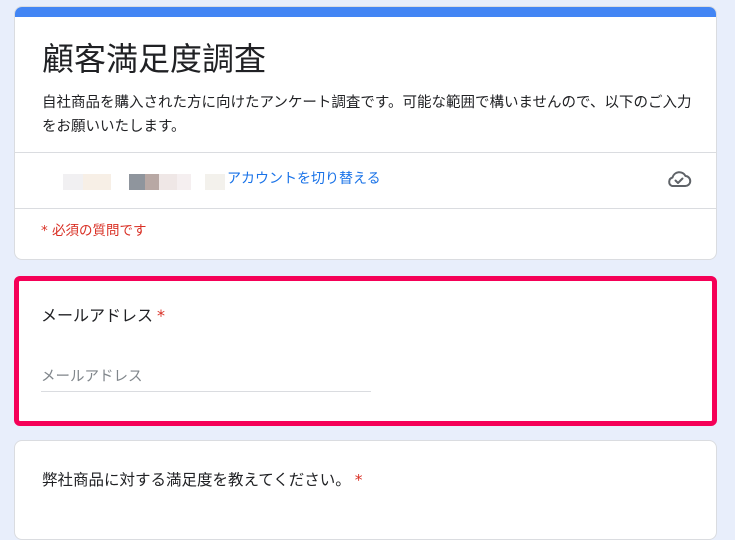  What do you see at coordinates (679, 179) in the screenshot?
I see `cloud-saved-icon` at bounding box center [679, 179].